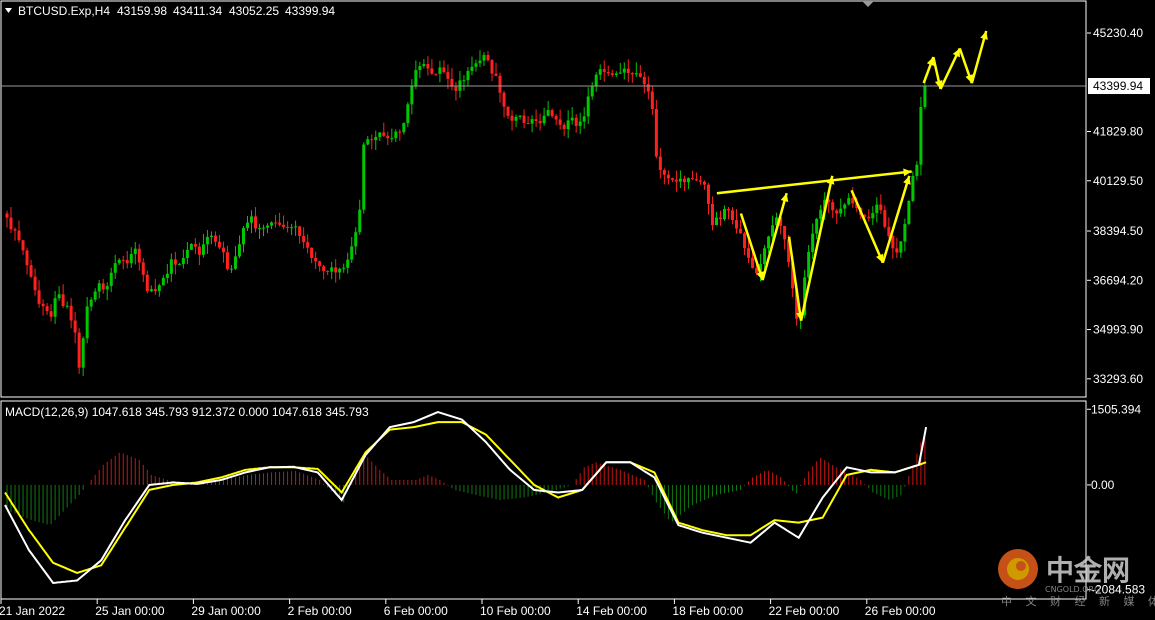 Image resolution: width=1155 pixels, height=620 pixels. I want to click on time-tick-label: 14 Feb 00:00, so click(611, 611).